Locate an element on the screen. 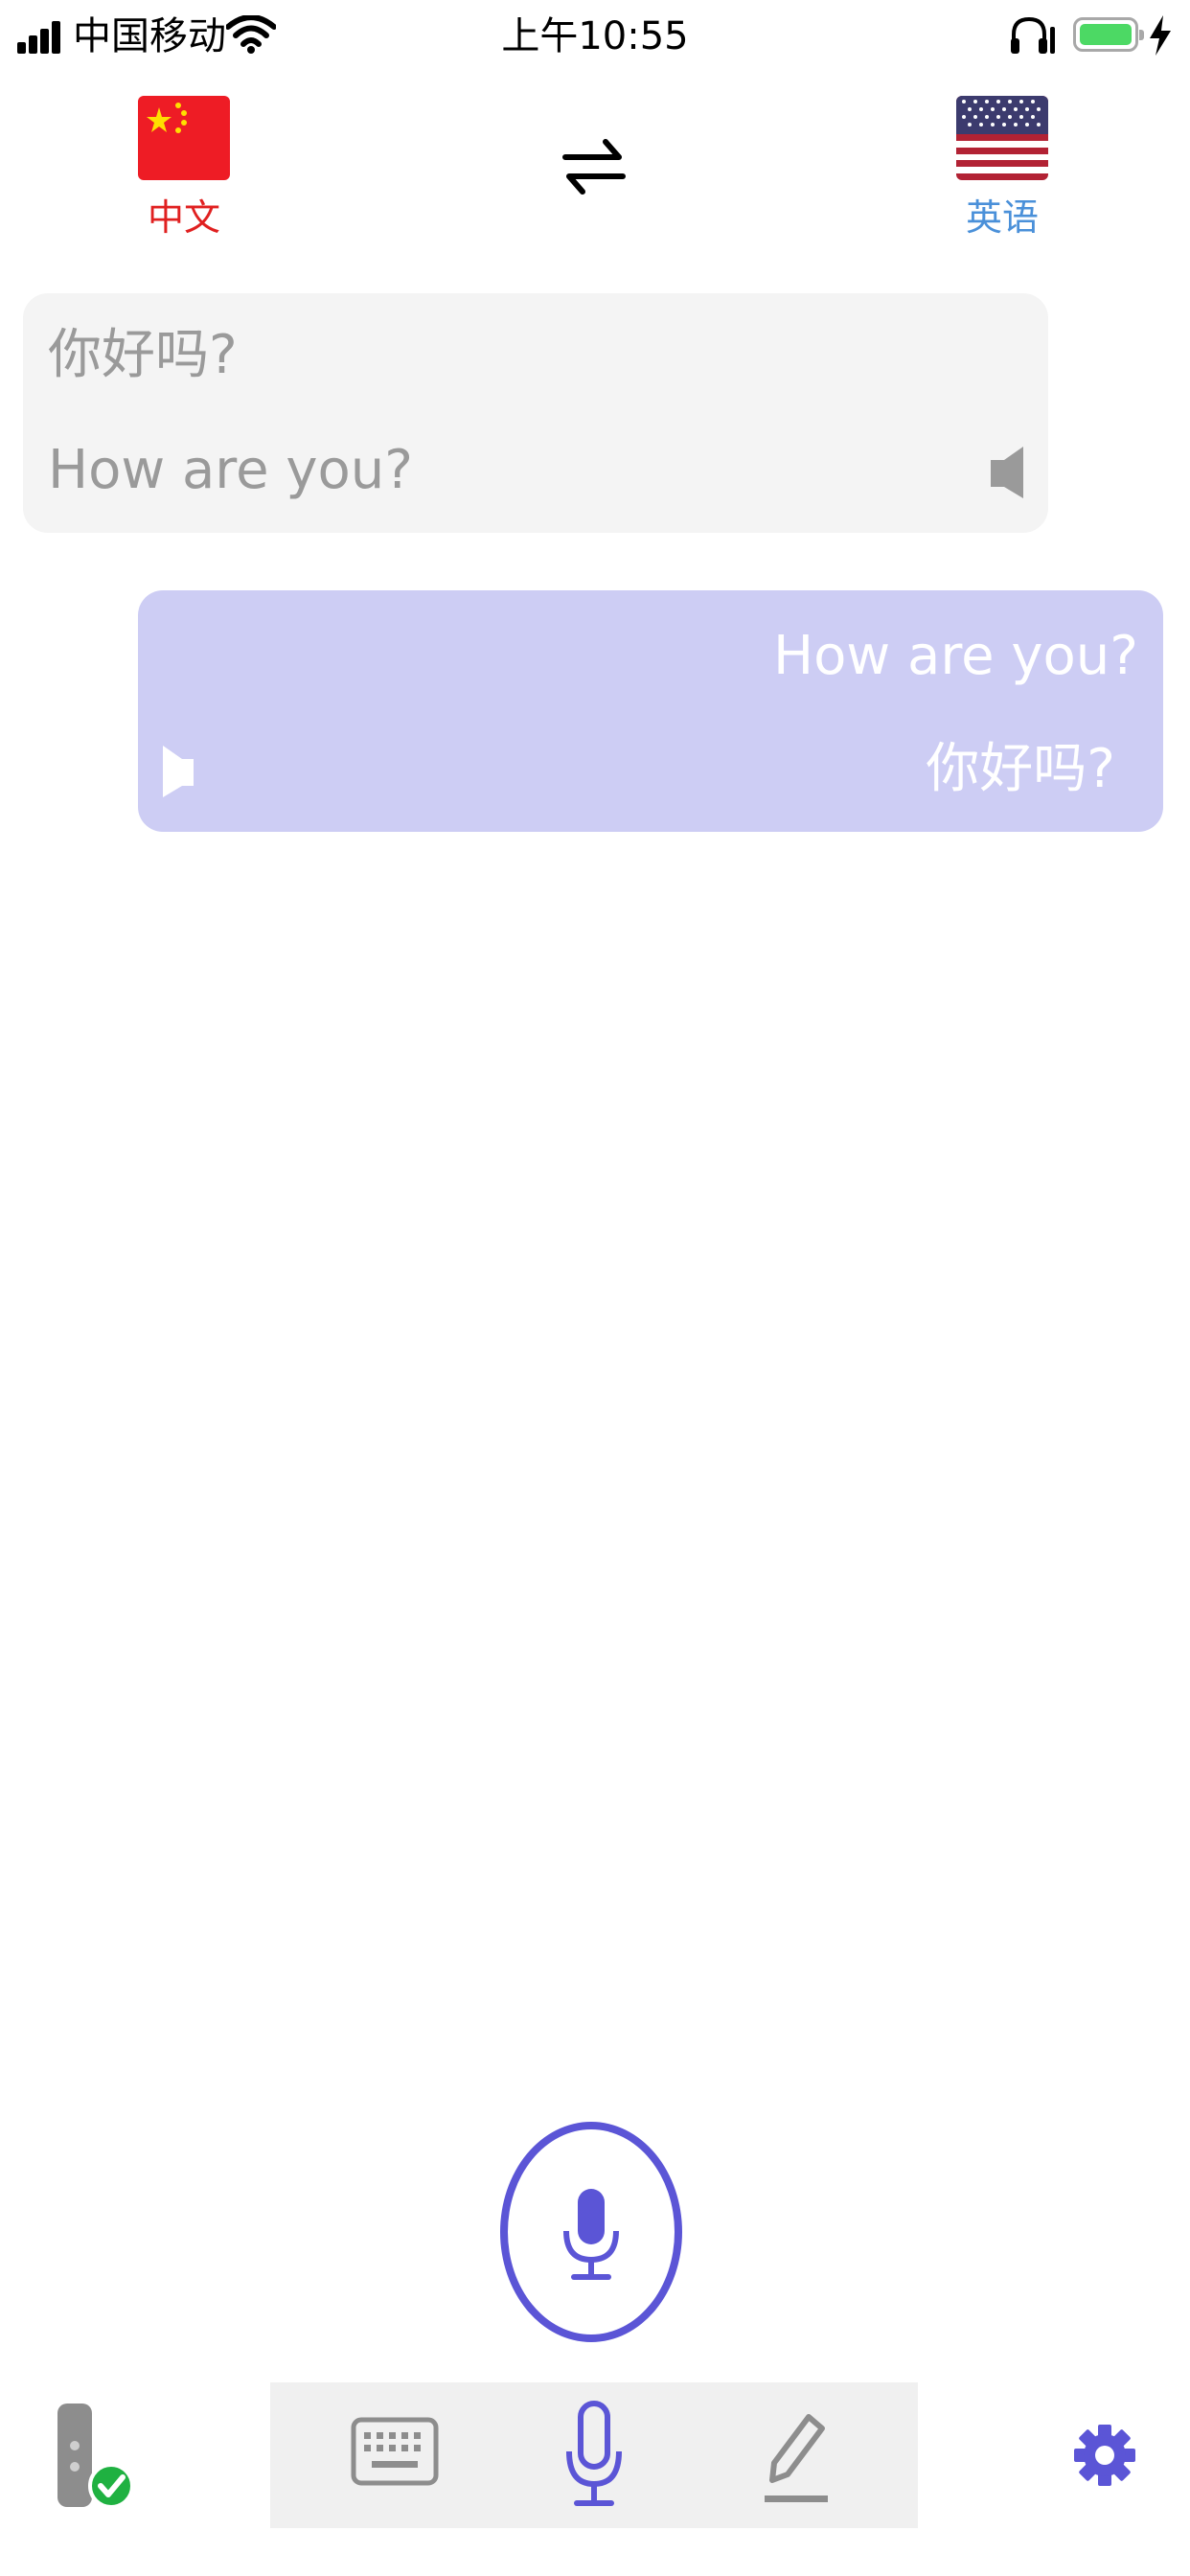  device-status-button is located at coordinates (96, 2456).